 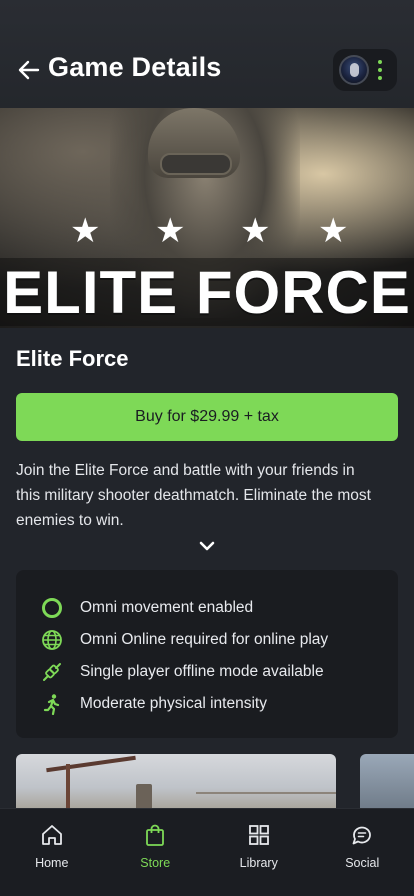 I want to click on feature-label: Single player offline mode available, so click(x=202, y=671).